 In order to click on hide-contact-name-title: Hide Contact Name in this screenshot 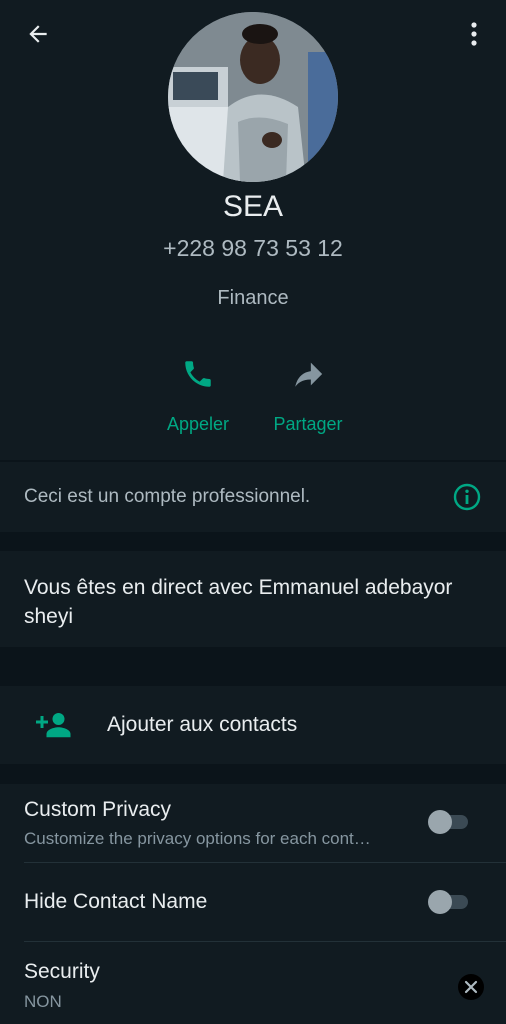, I will do `click(116, 901)`.